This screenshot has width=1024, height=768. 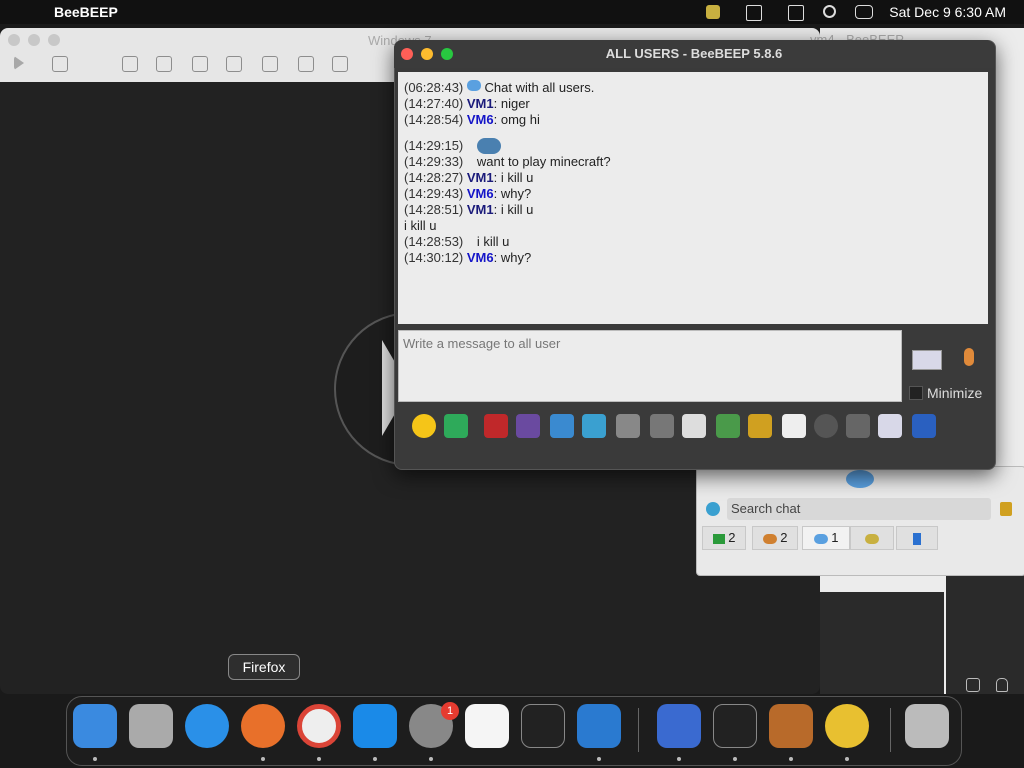 I want to click on trash-icon, so click(x=927, y=726).